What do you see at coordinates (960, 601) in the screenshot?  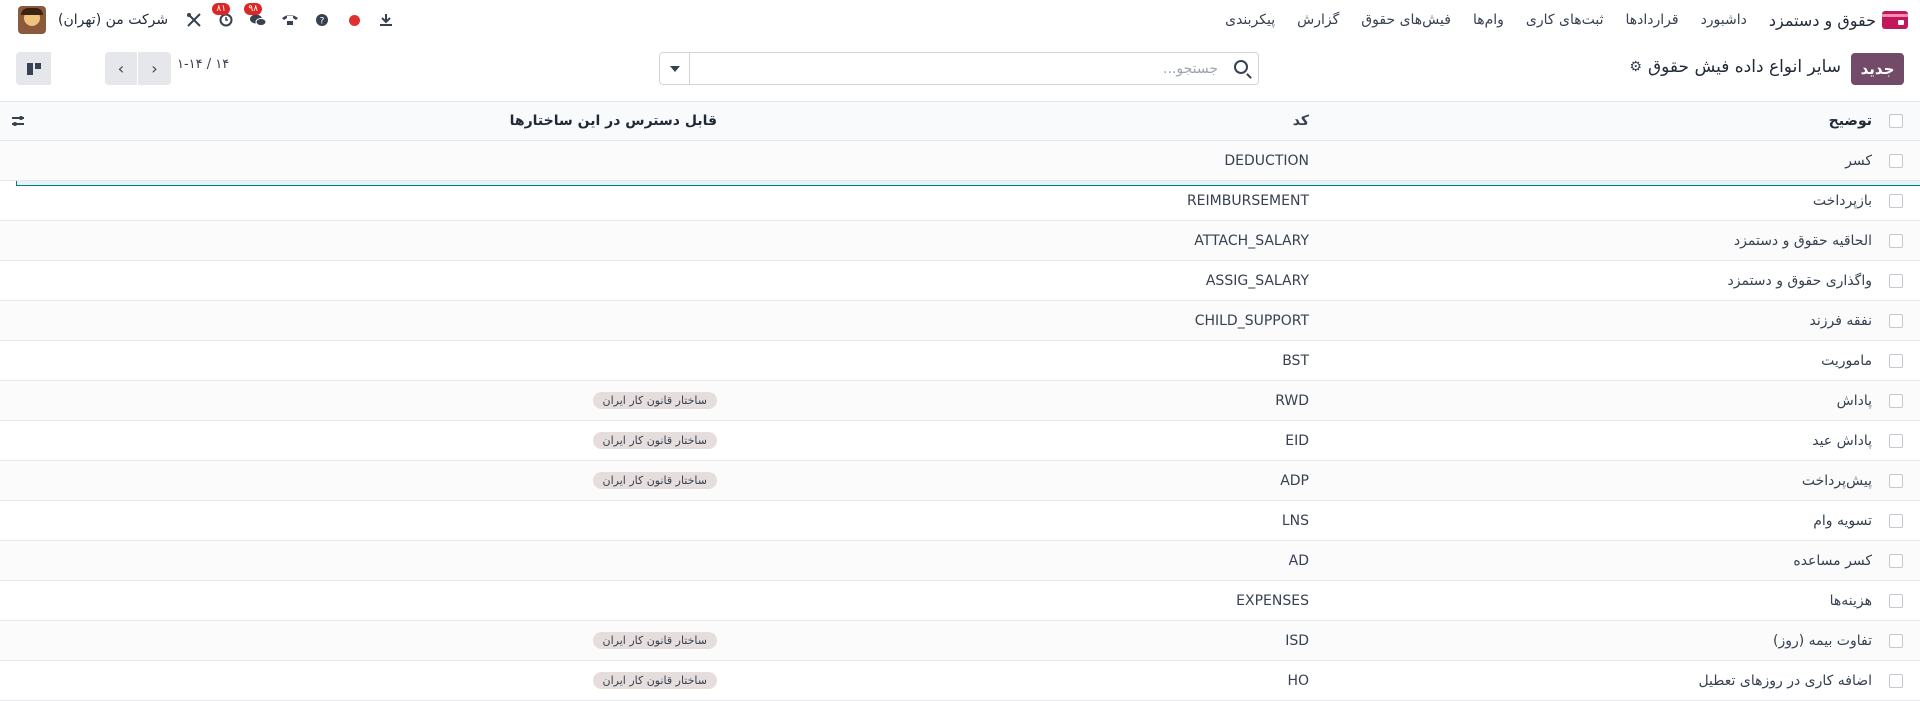 I see `table-row: هزینه‌ها EXPENSES` at bounding box center [960, 601].